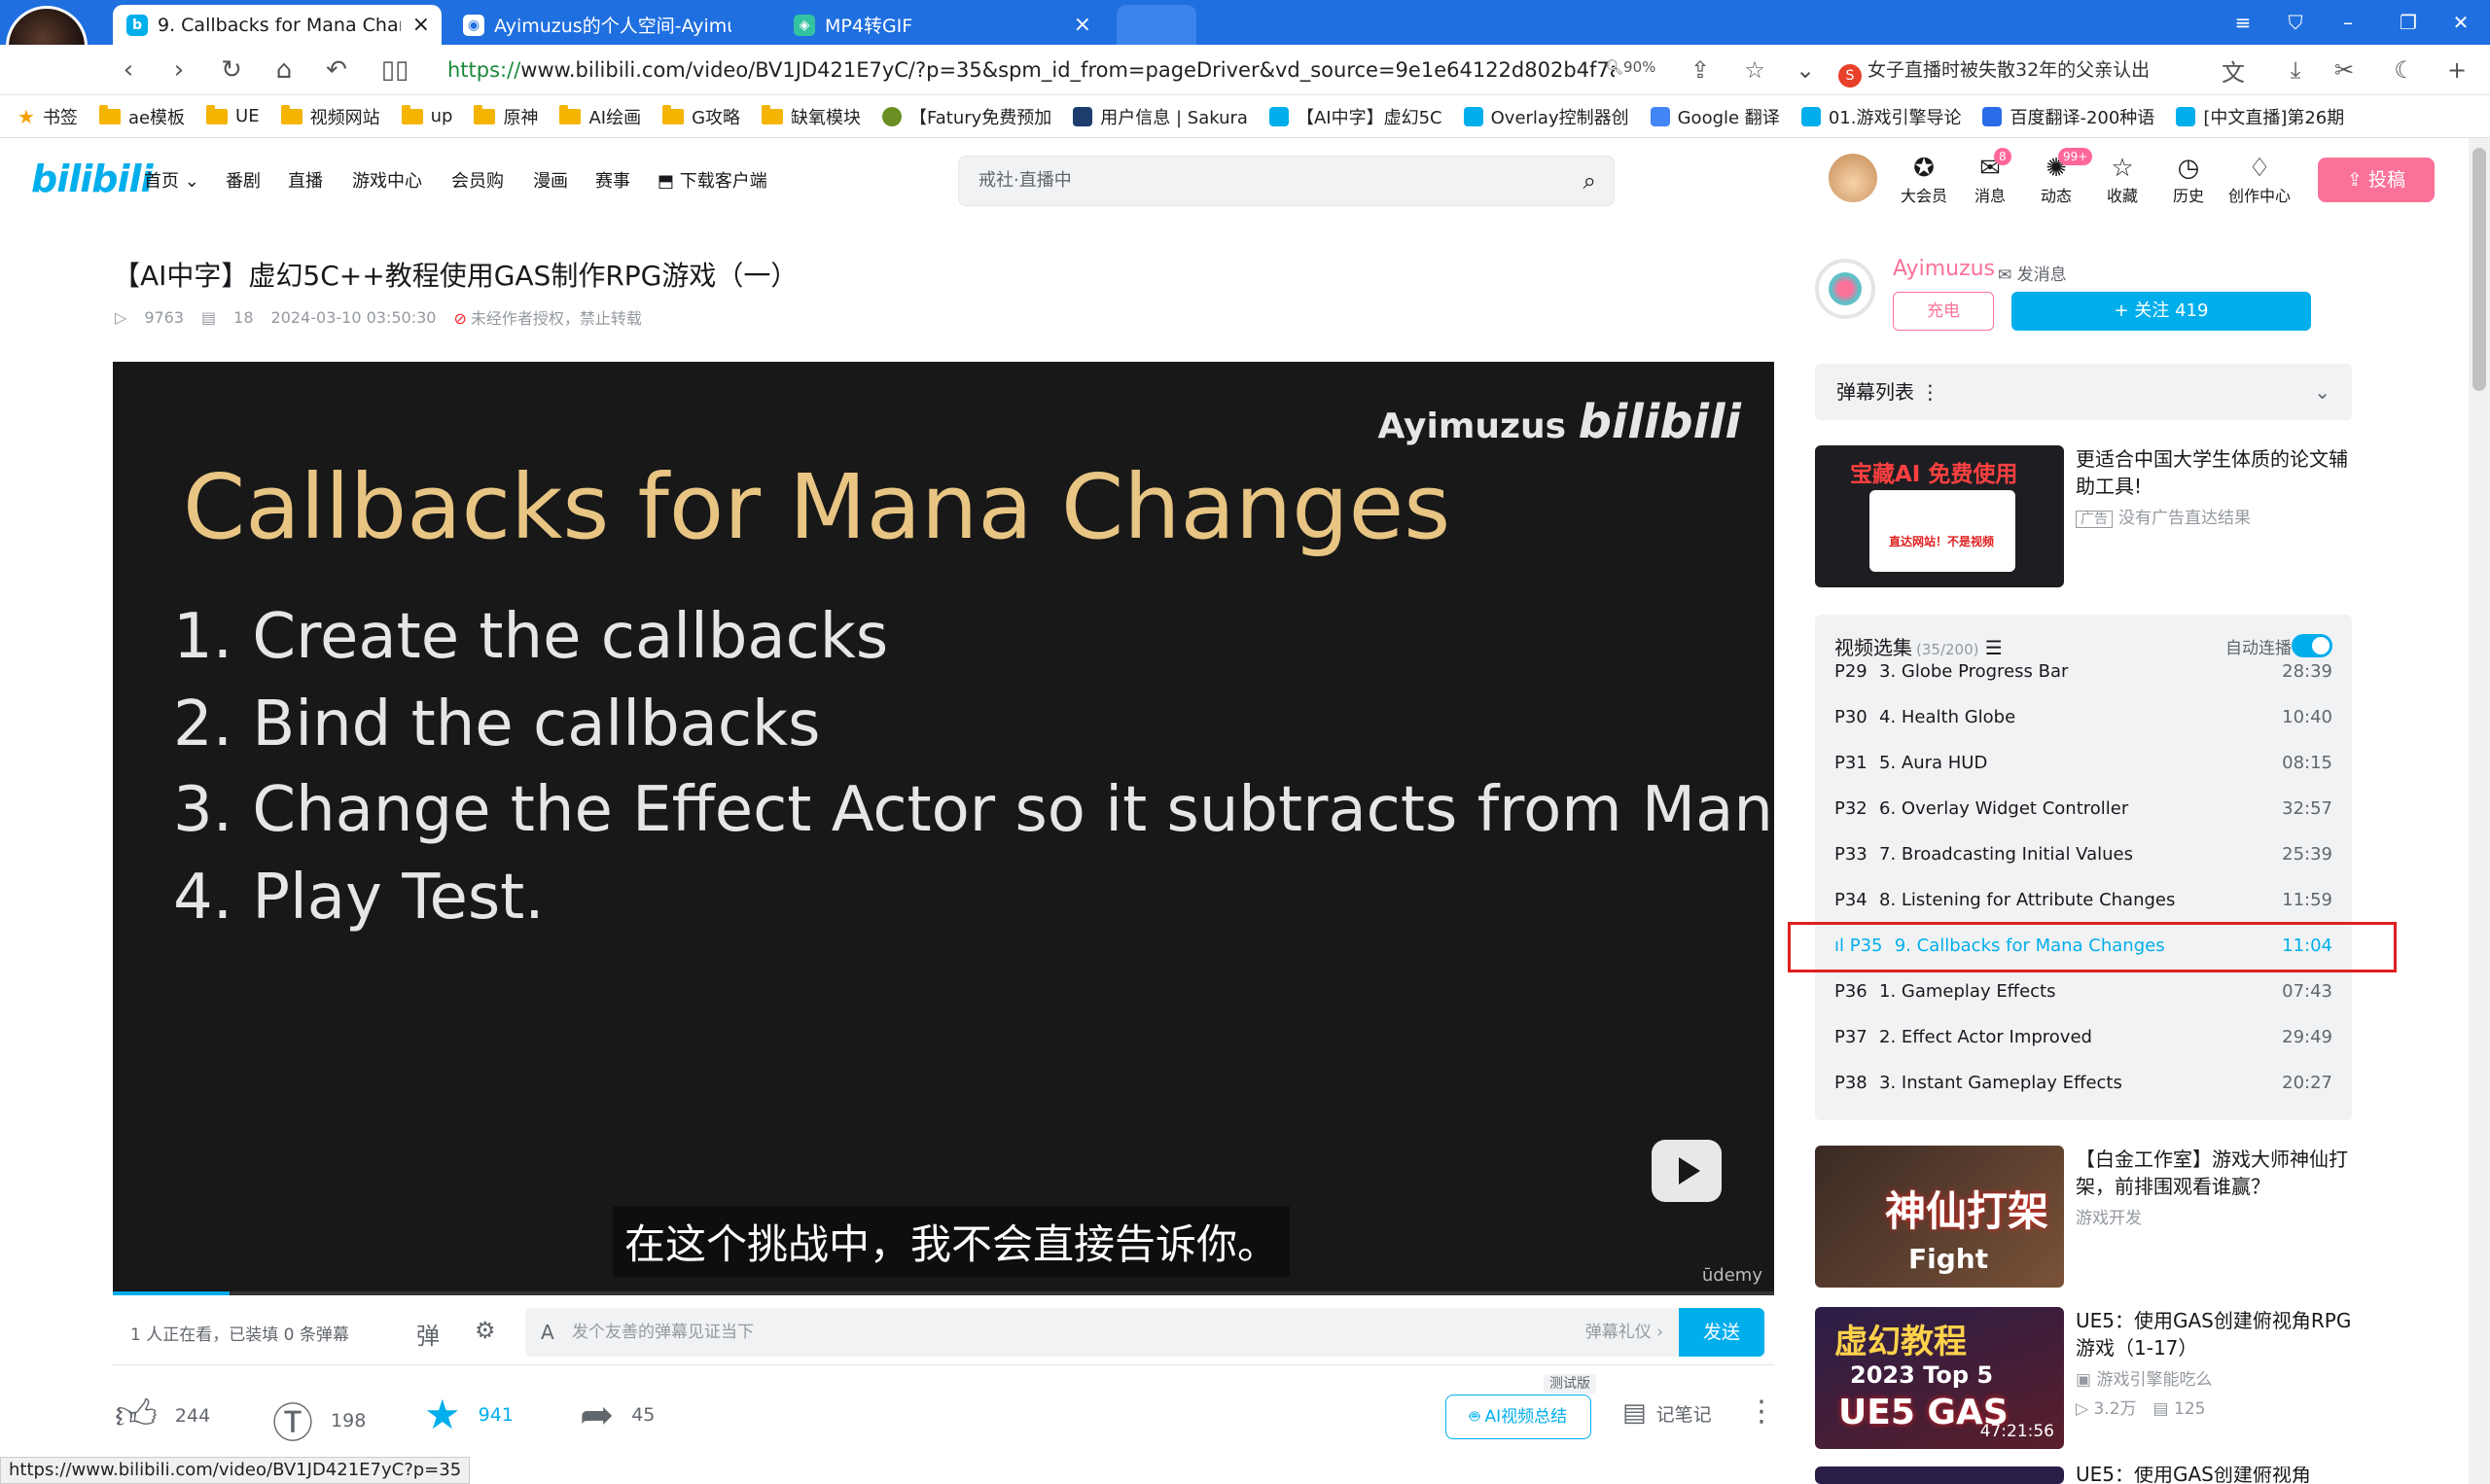 The width and height of the screenshot is (2490, 1484). I want to click on bookmark-folder: 缺氧模块, so click(811, 117).